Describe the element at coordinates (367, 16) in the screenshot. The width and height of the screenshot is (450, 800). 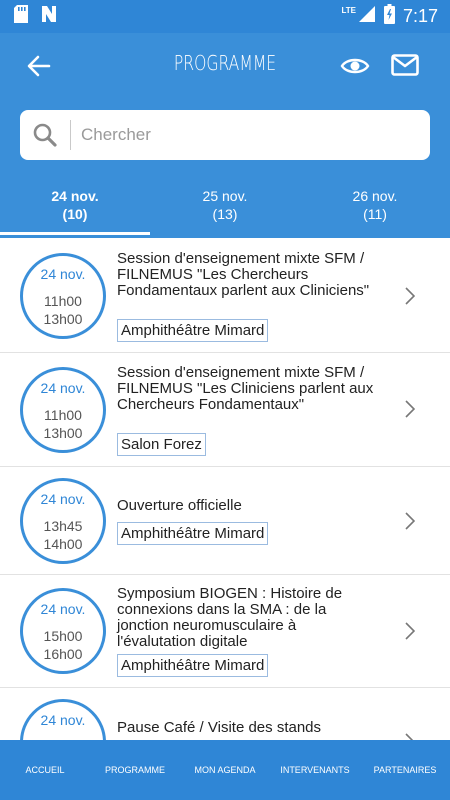
I see `signal-icon` at that location.